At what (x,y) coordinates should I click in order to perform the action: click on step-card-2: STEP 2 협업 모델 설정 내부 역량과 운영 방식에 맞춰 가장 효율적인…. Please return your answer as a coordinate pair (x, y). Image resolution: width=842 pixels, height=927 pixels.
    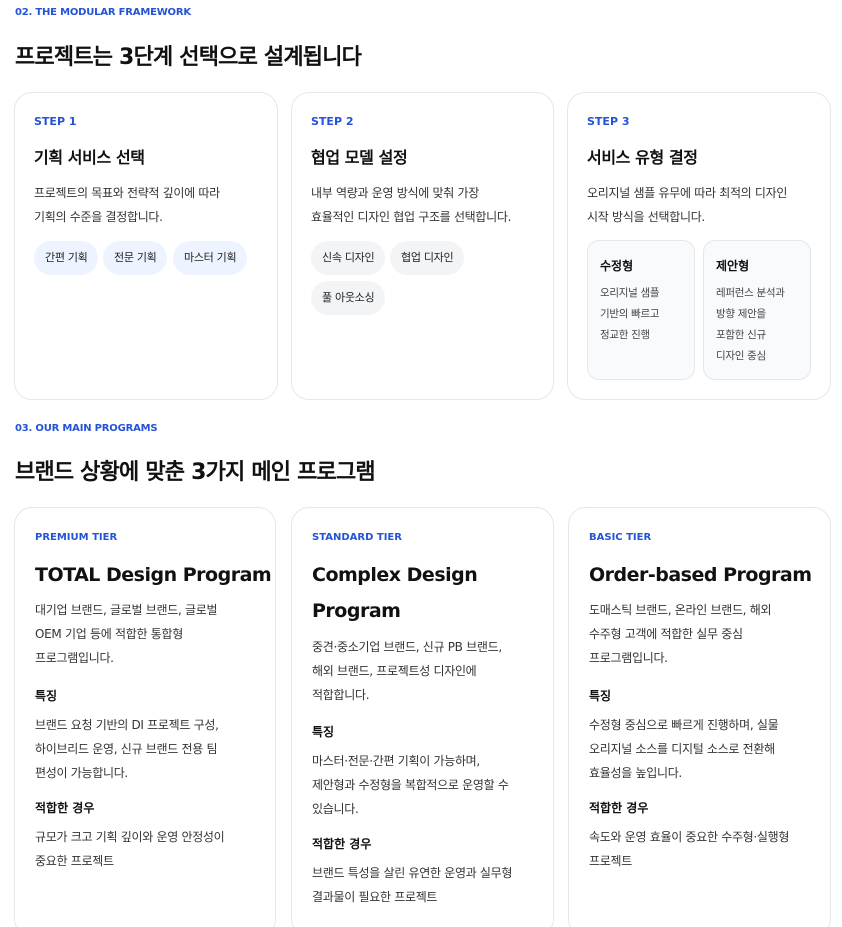
    Looking at the image, I should click on (422, 246).